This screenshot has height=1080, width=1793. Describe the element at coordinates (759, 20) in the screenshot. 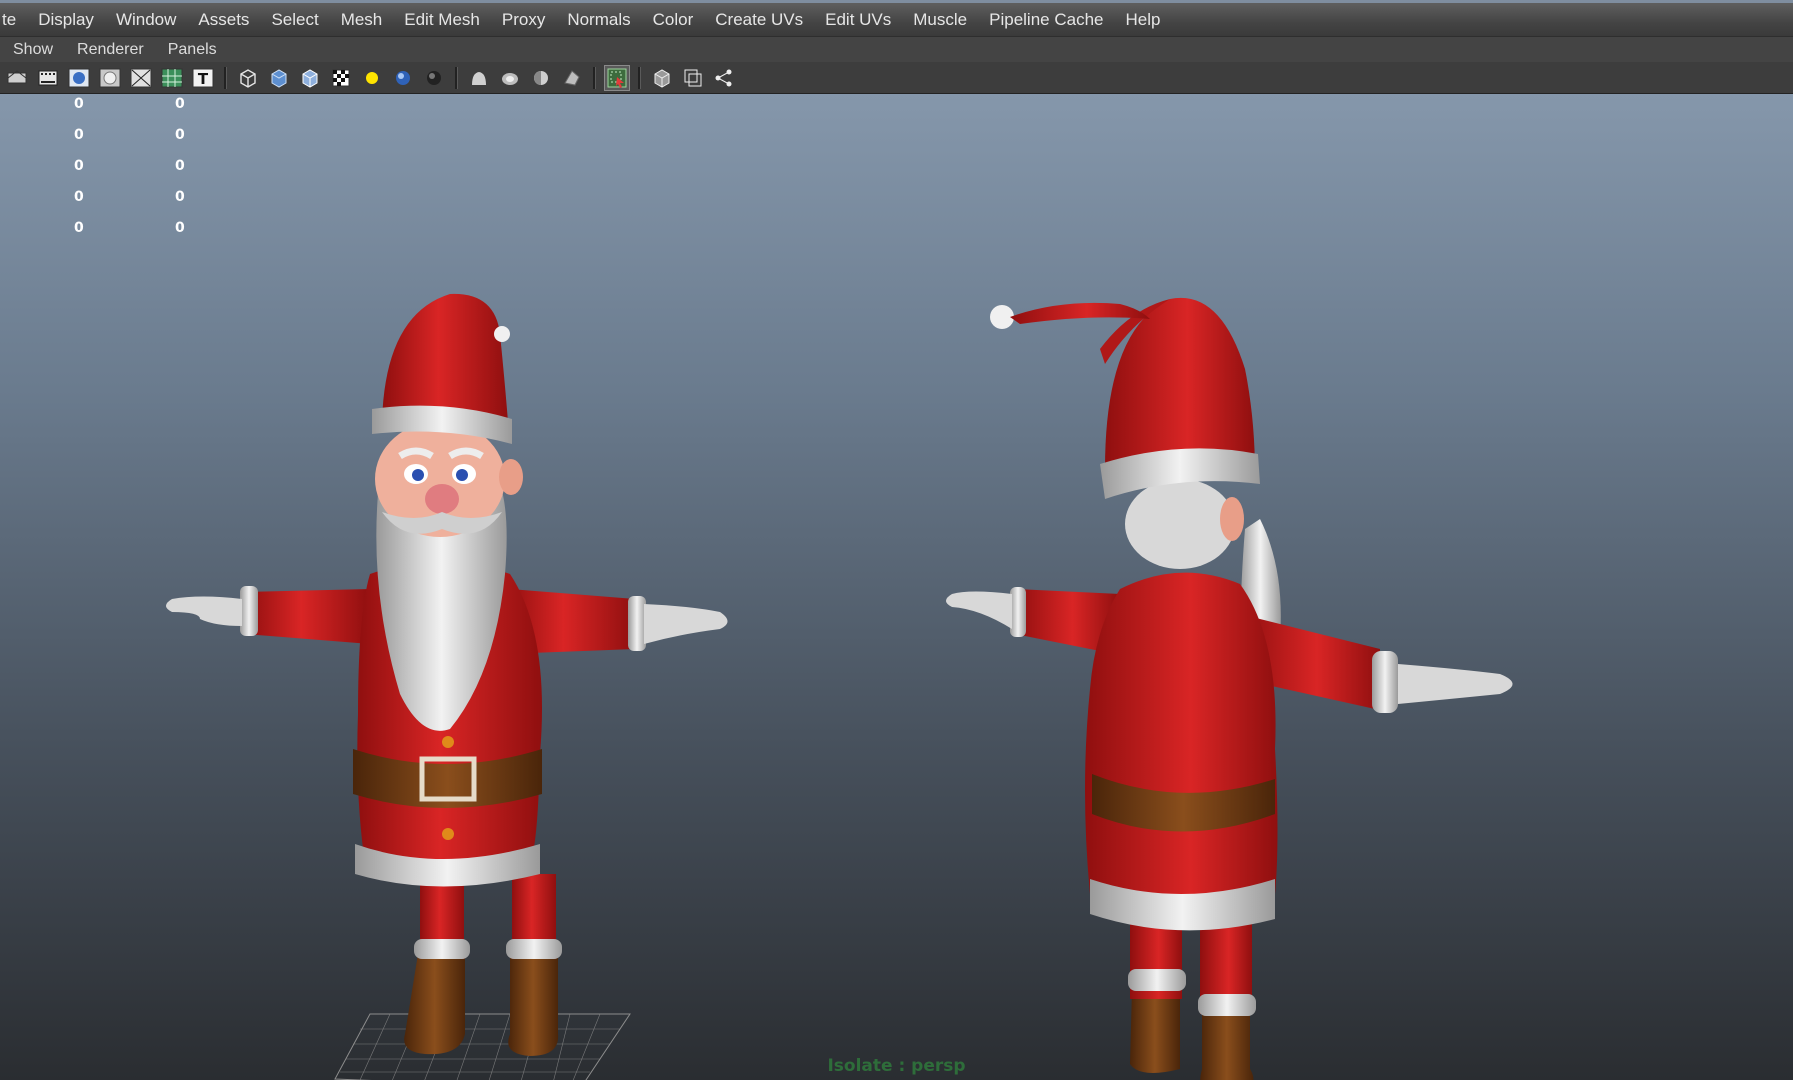

I see `menu-create-uvs: Create UVs` at that location.